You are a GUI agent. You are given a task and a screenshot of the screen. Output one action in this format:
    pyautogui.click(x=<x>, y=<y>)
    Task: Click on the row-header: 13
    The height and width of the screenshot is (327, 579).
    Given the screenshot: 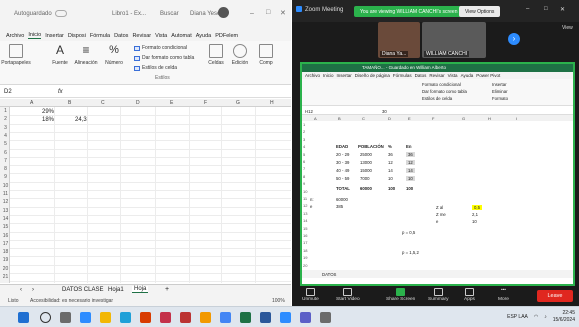 What is the action you would take?
    pyautogui.click(x=5, y=211)
    